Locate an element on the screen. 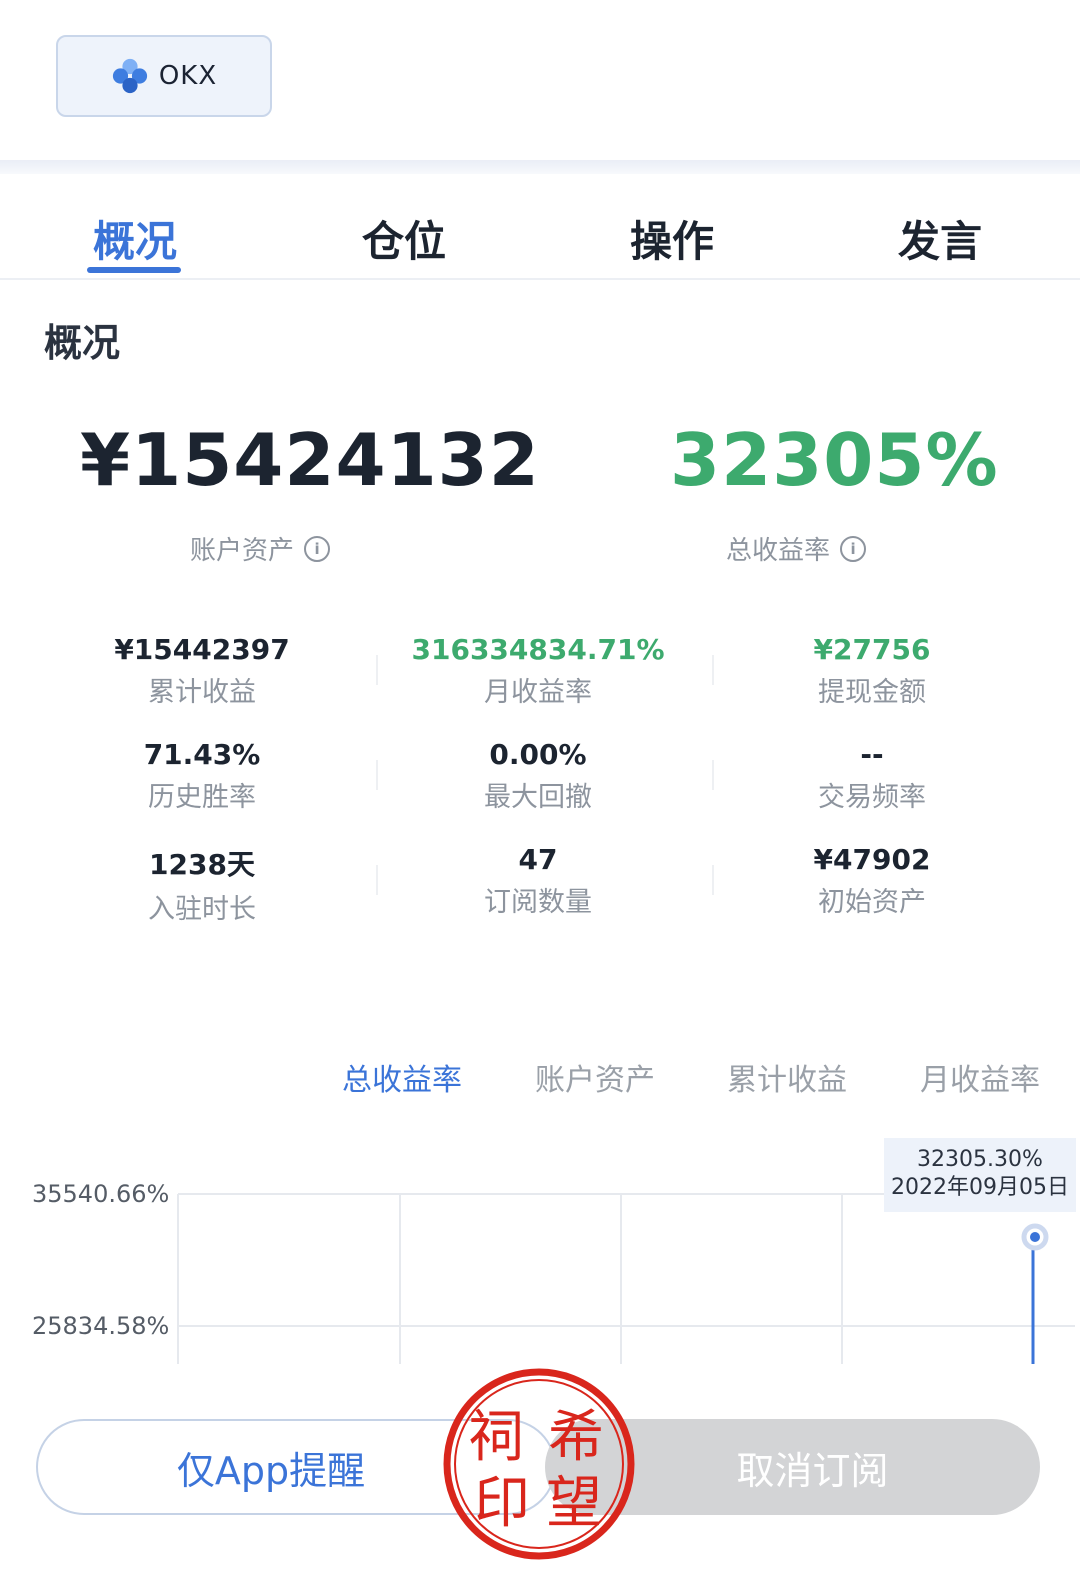 The width and height of the screenshot is (1080, 1576). stat-label: 提现金额 is located at coordinates (872, 692).